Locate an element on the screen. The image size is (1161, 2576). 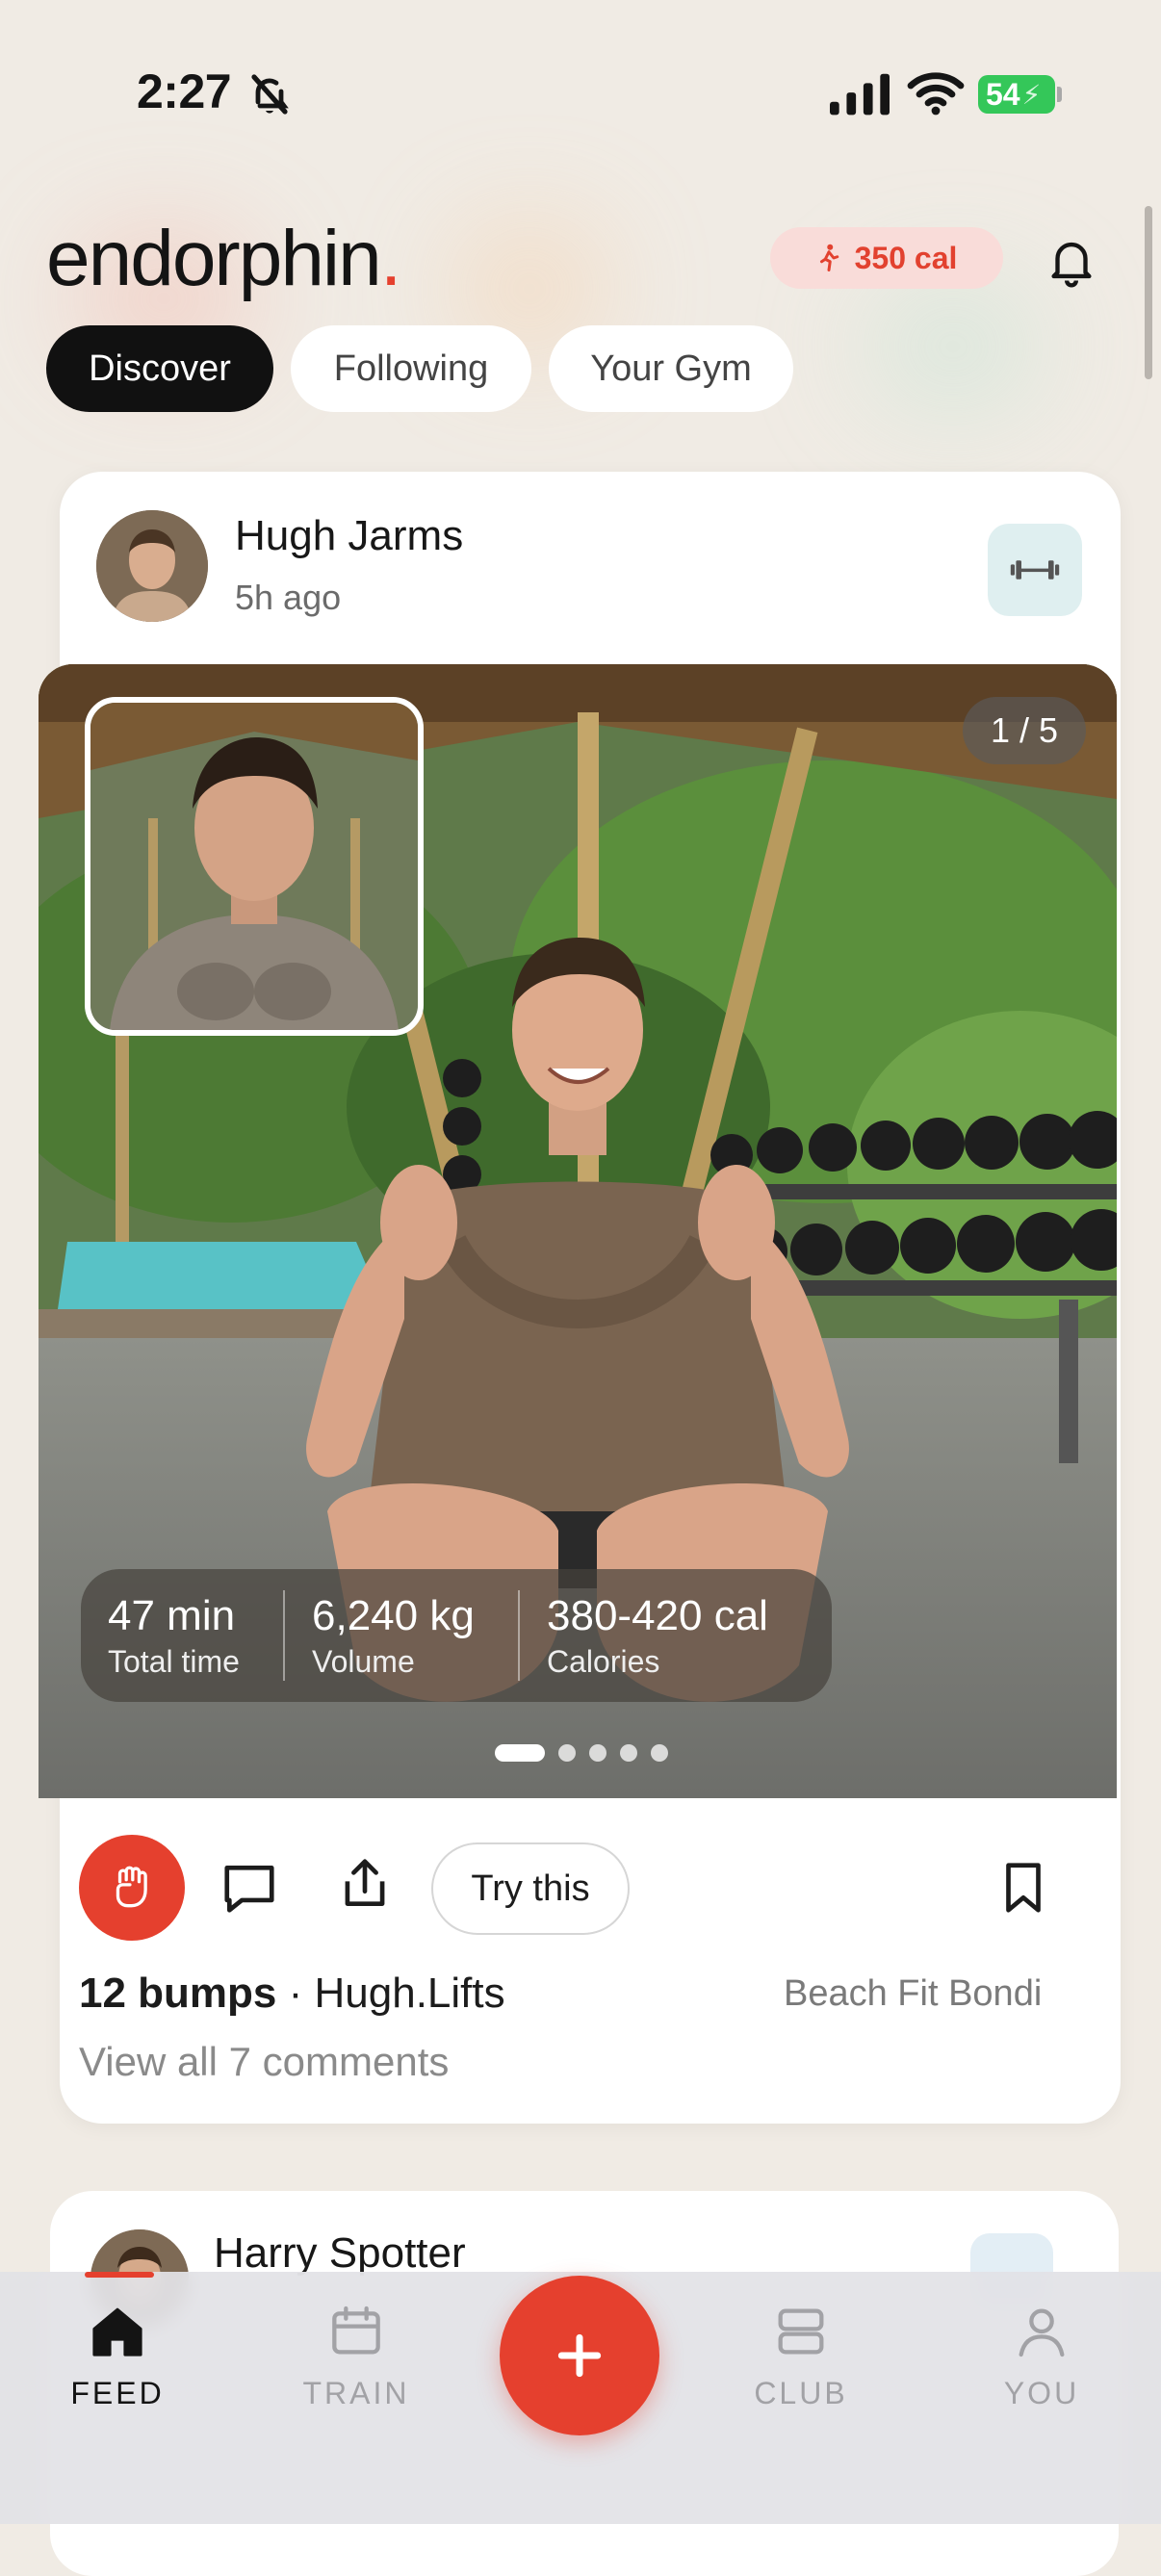
nav-label: CLUB is located at coordinates (801, 2393).